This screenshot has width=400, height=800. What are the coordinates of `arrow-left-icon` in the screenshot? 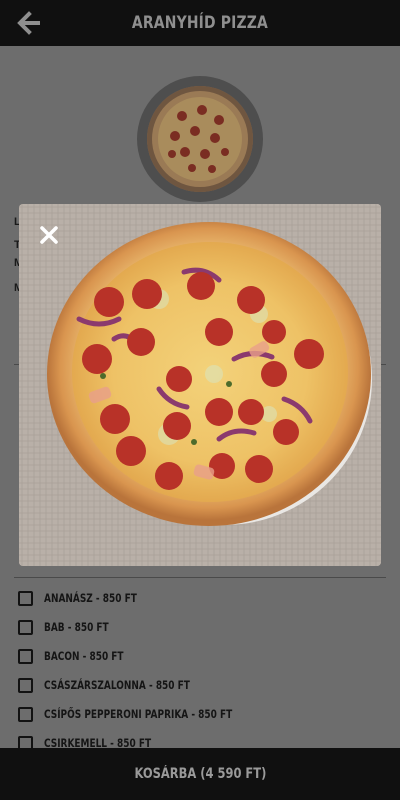 It's located at (28, 23).